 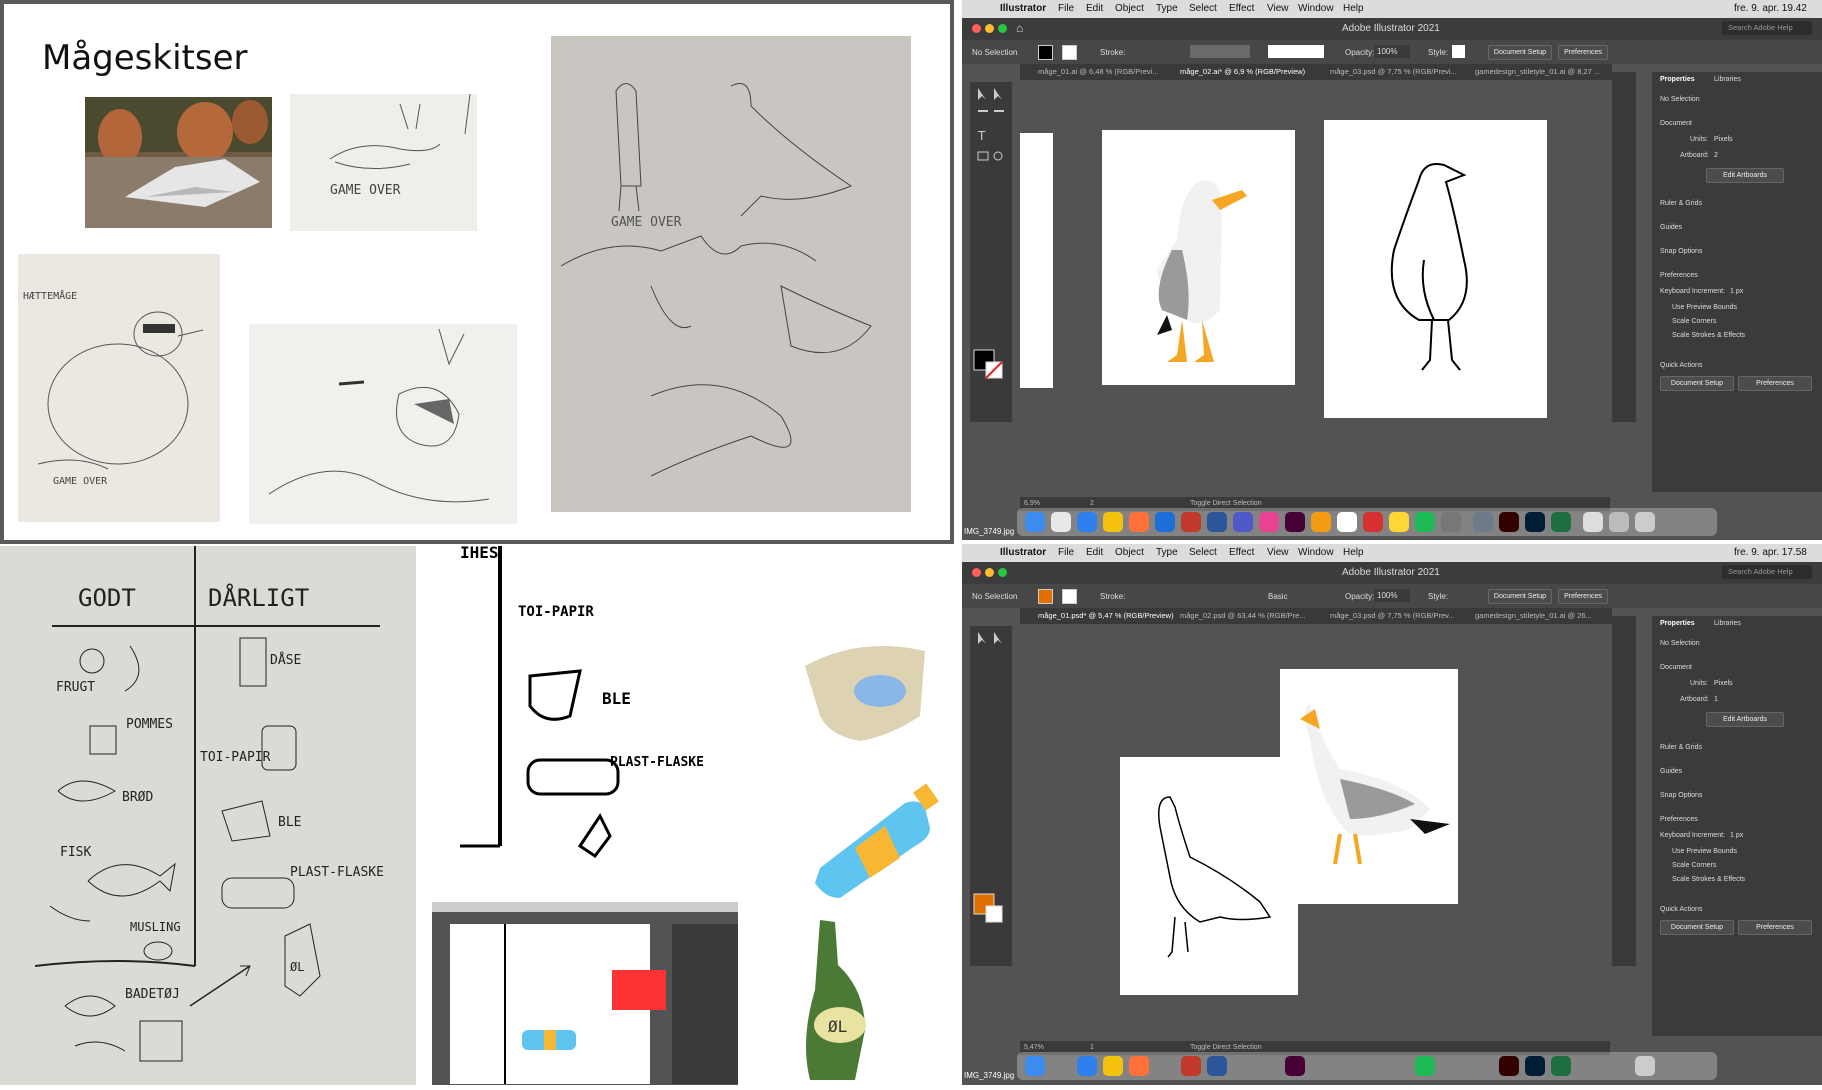 What do you see at coordinates (1220, 51) in the screenshot?
I see `stroke-profile-field` at bounding box center [1220, 51].